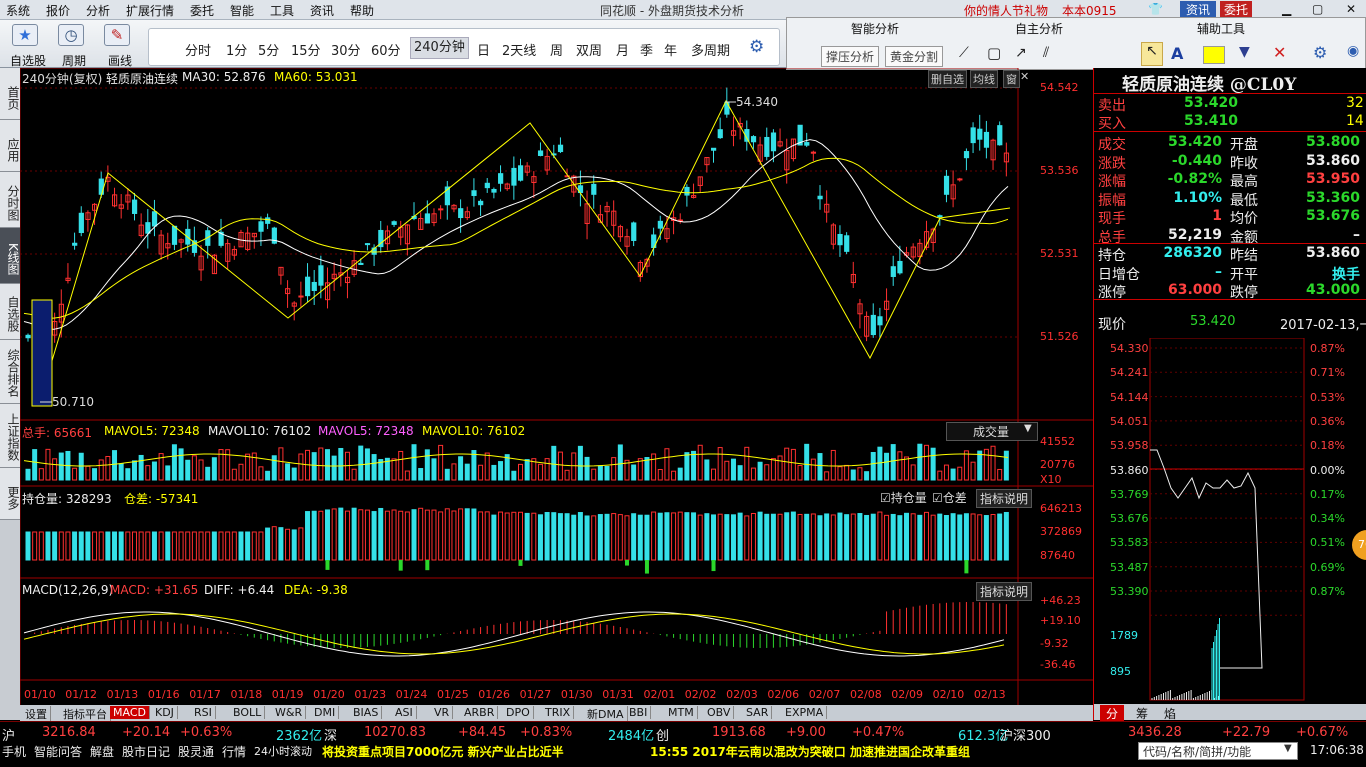 The image size is (1366, 767). What do you see at coordinates (1198, 9) in the screenshot?
I see `news-button: 资讯` at bounding box center [1198, 9].